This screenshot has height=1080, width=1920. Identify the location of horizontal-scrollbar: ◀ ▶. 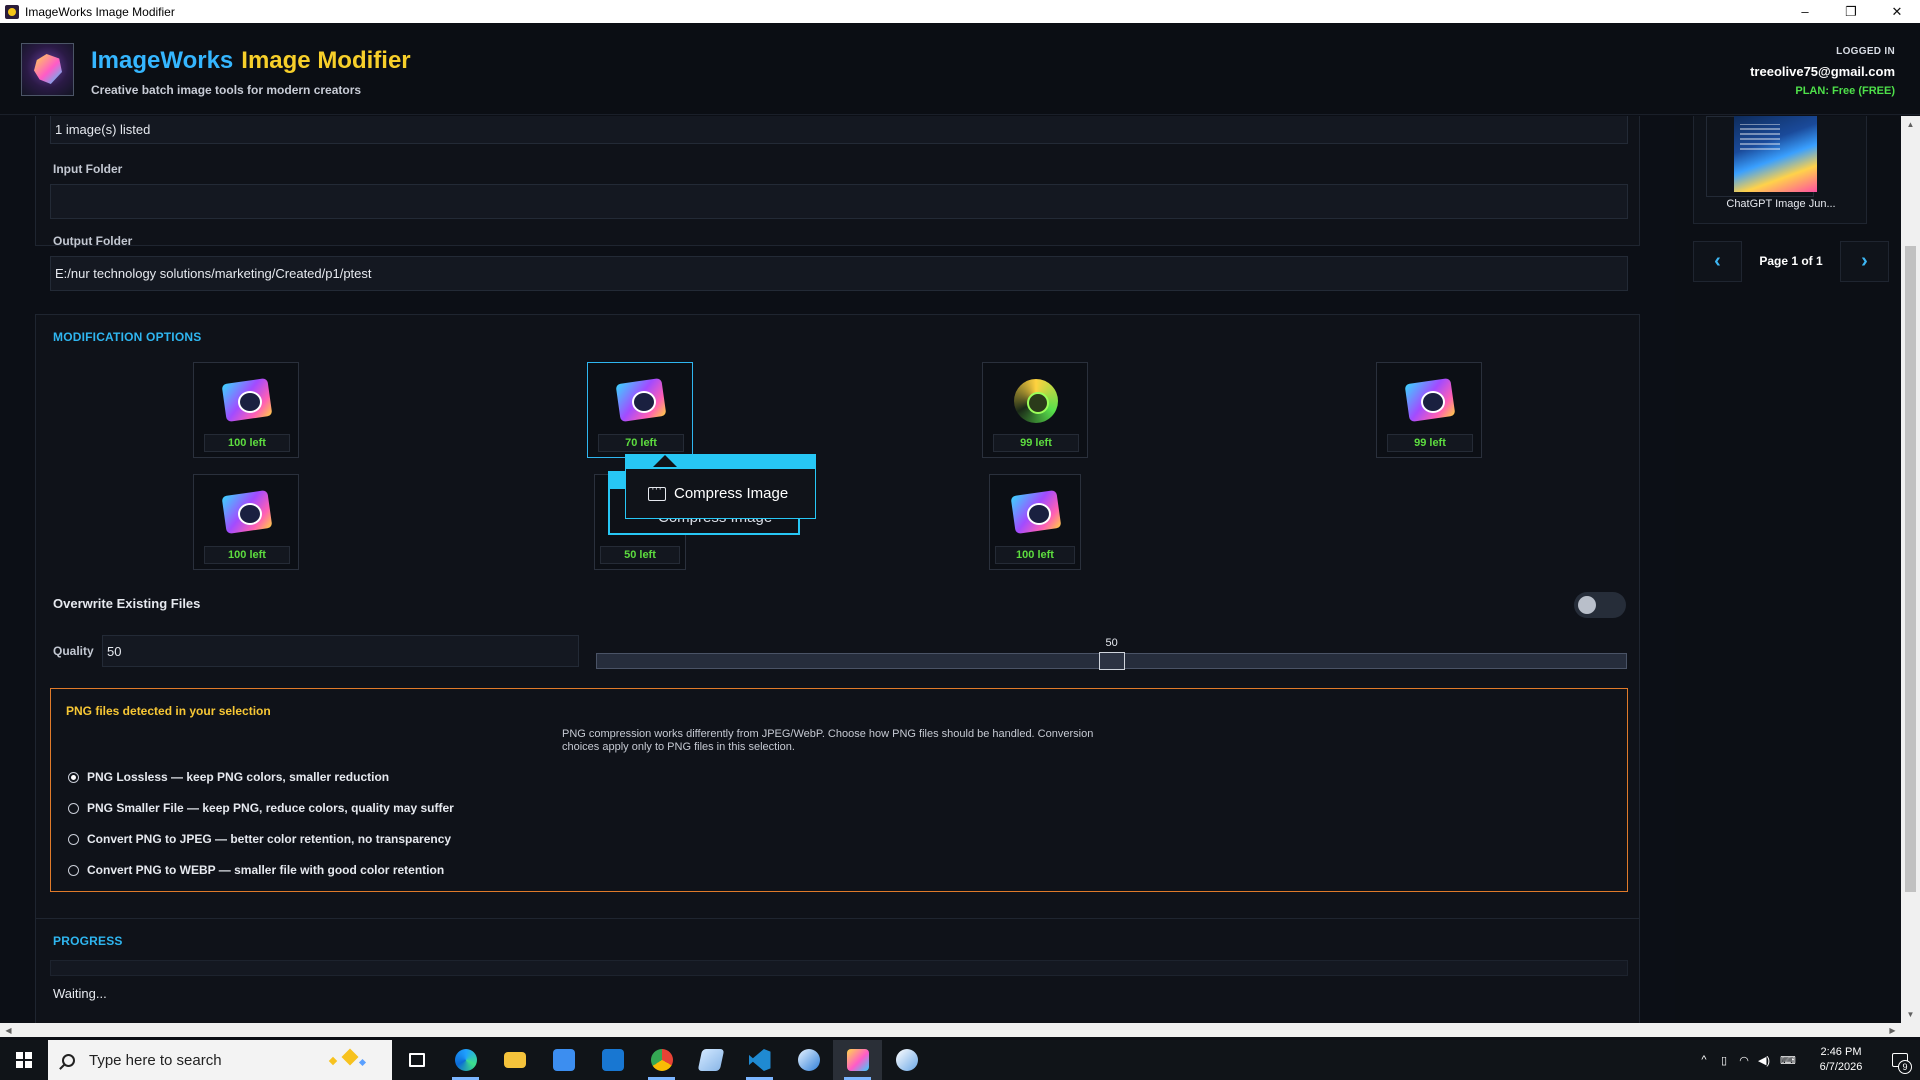
(960, 1030).